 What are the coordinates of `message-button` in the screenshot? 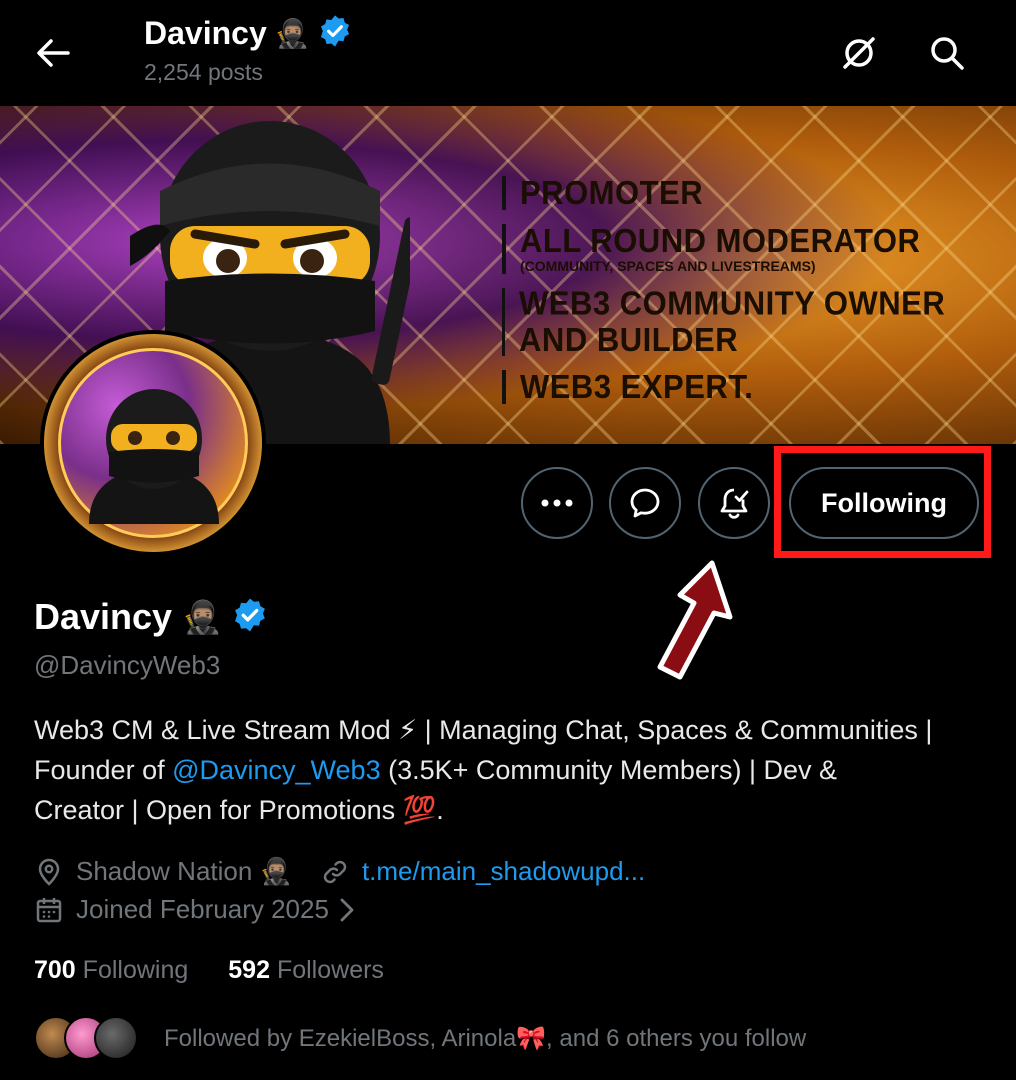 It's located at (645, 503).